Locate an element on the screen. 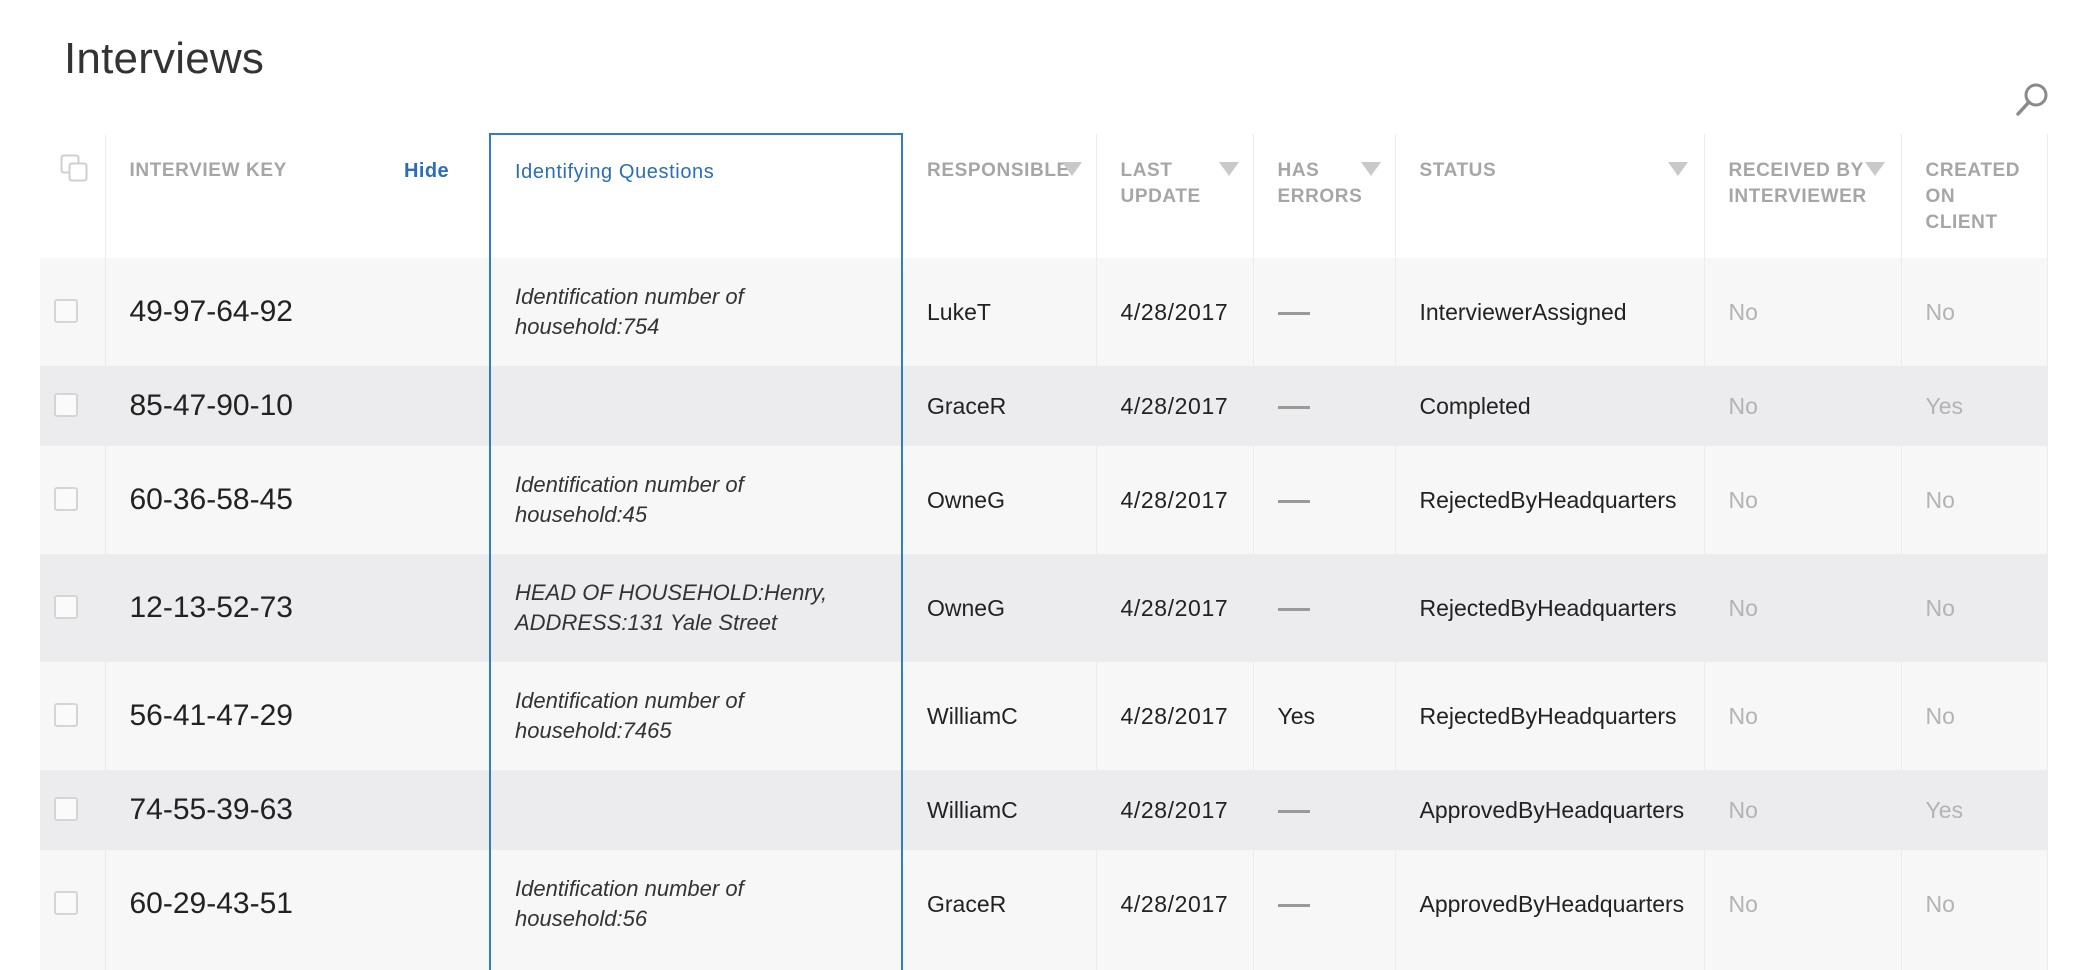 The width and height of the screenshot is (2084, 970). status-label: STATUS is located at coordinates (1458, 170).